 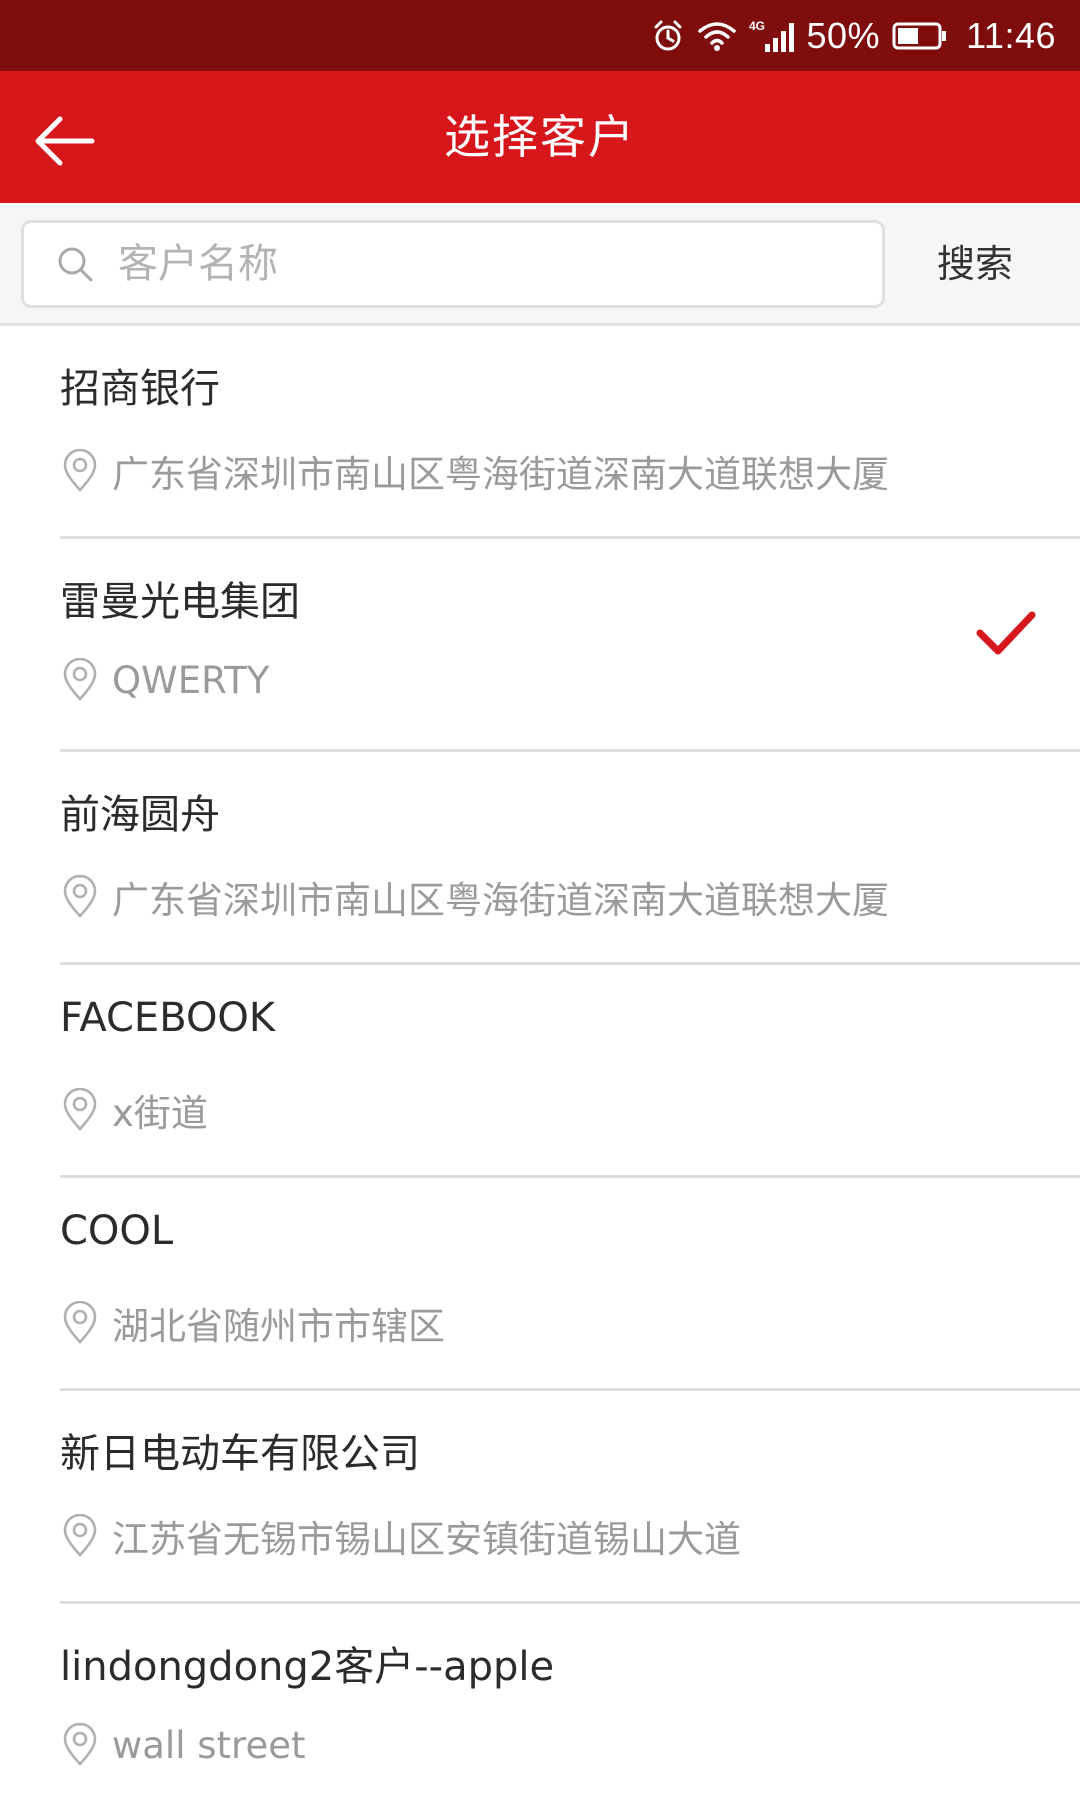 What do you see at coordinates (168, 1018) in the screenshot?
I see `customer-name: FACEBOOK` at bounding box center [168, 1018].